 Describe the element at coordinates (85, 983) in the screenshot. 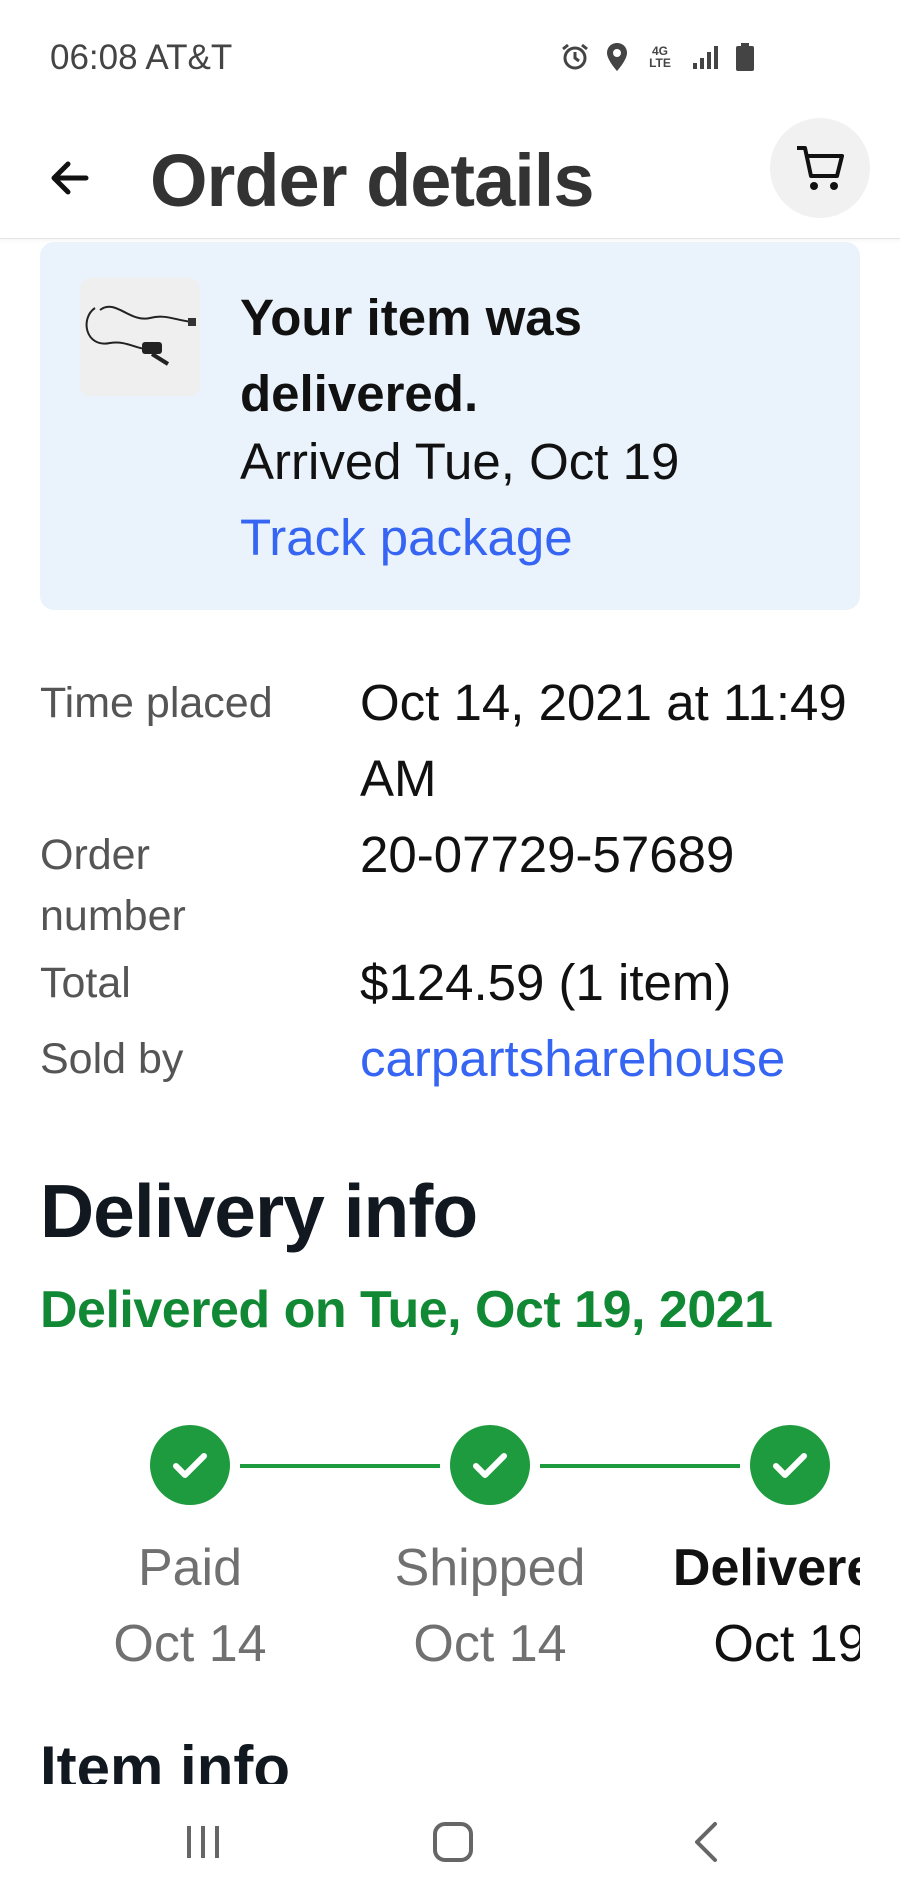

I see `total-label: Total` at that location.